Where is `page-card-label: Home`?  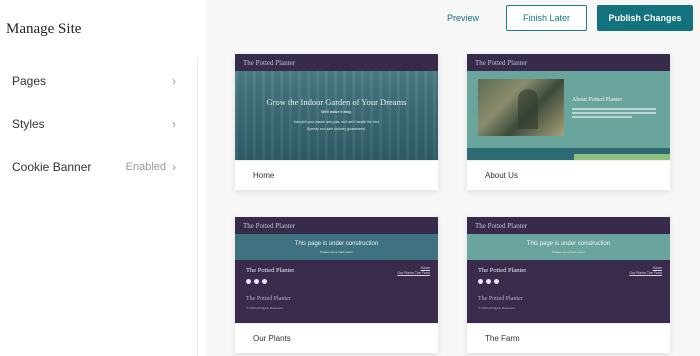 page-card-label: Home is located at coordinates (336, 175).